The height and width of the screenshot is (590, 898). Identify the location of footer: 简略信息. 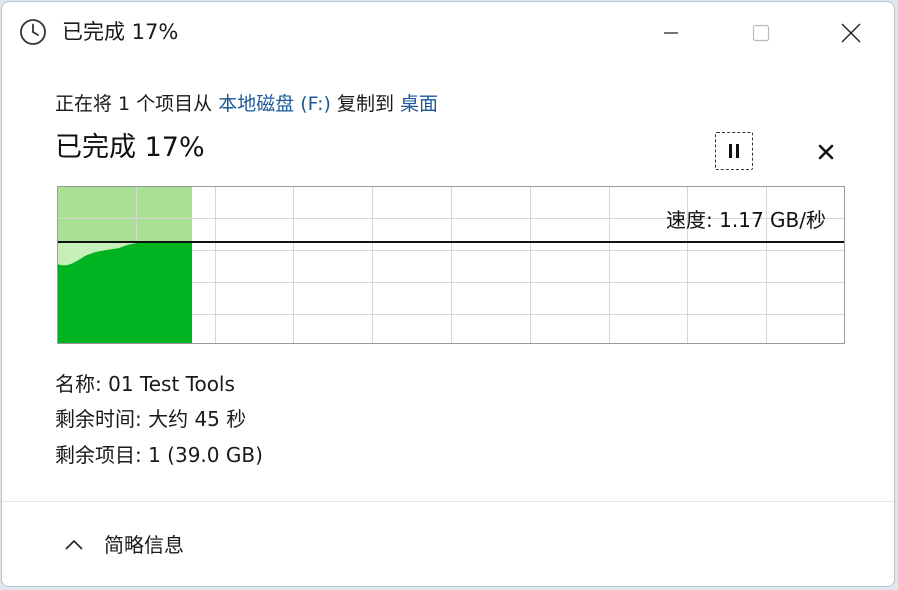
(448, 544).